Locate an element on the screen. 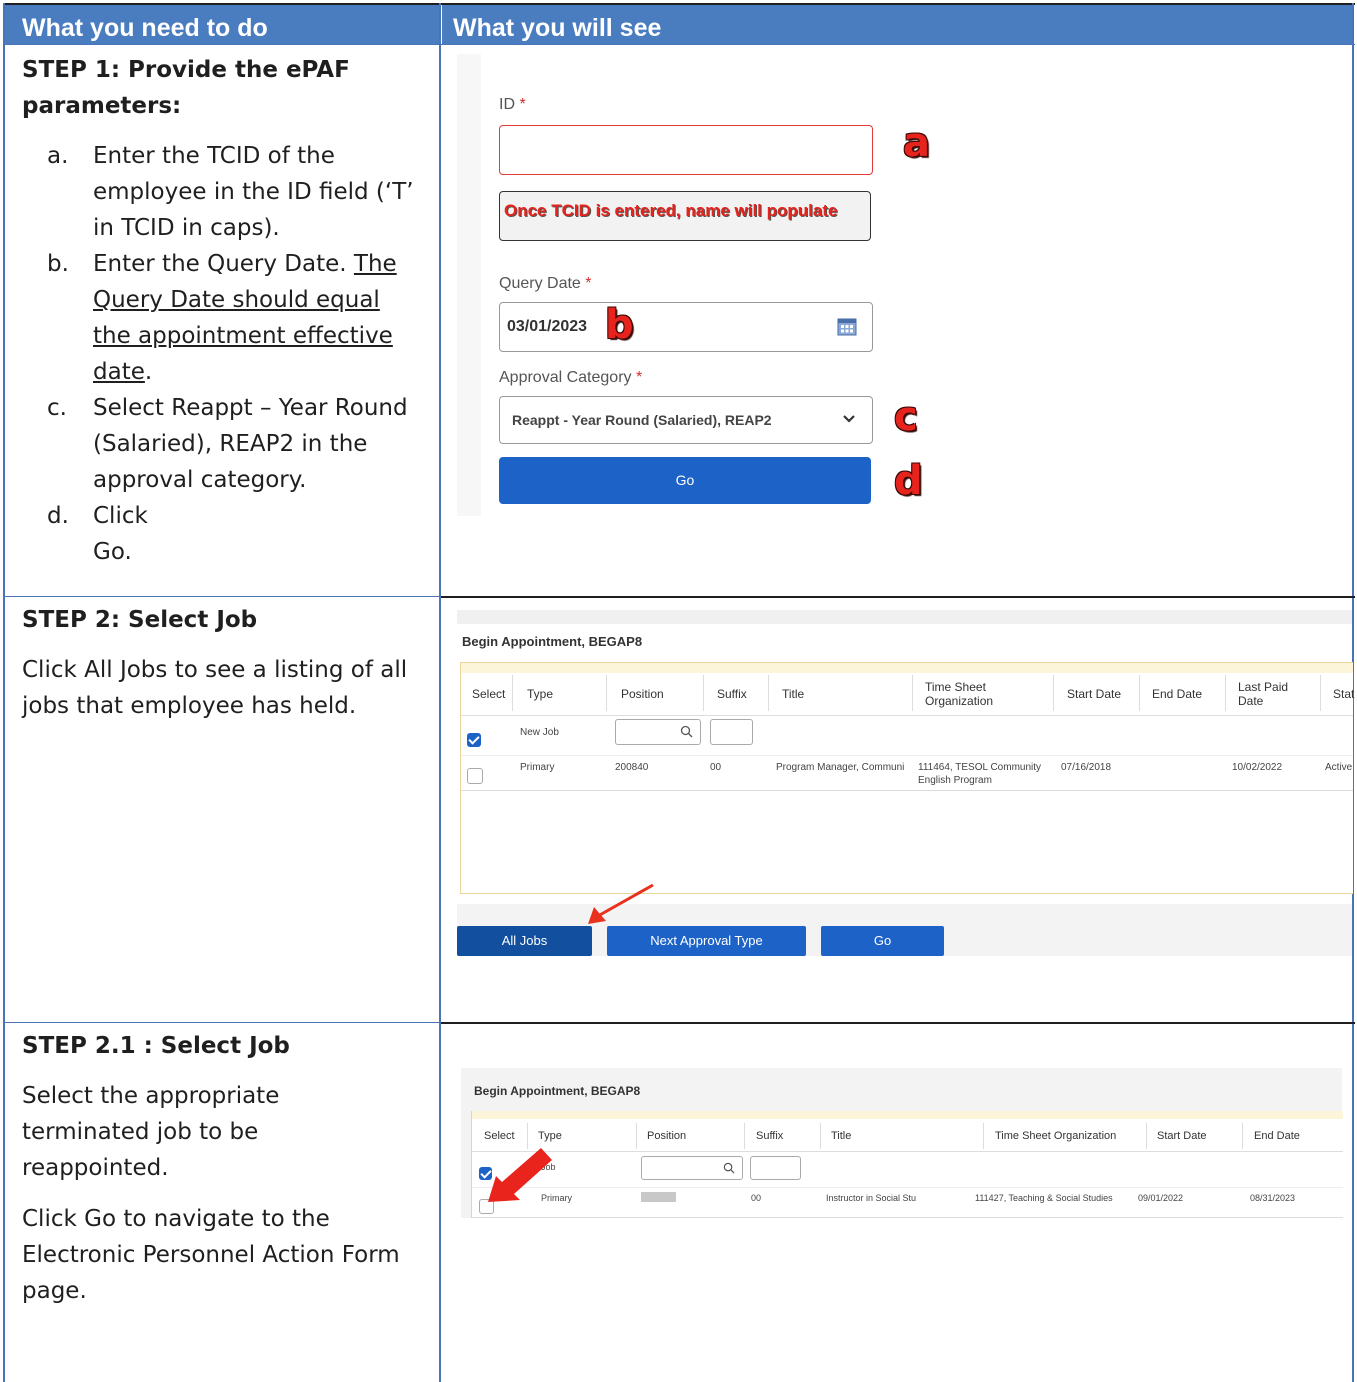 Image resolution: width=1357 pixels, height=1382 pixels. query-date-value: 03/01/2023 is located at coordinates (547, 326).